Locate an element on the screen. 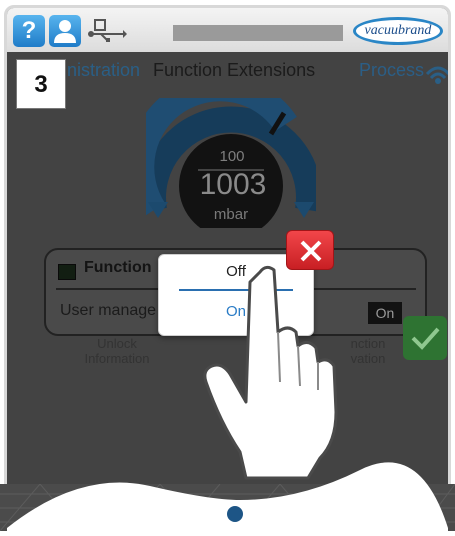 The width and height of the screenshot is (455, 536). tab-process: Process is located at coordinates (391, 70).